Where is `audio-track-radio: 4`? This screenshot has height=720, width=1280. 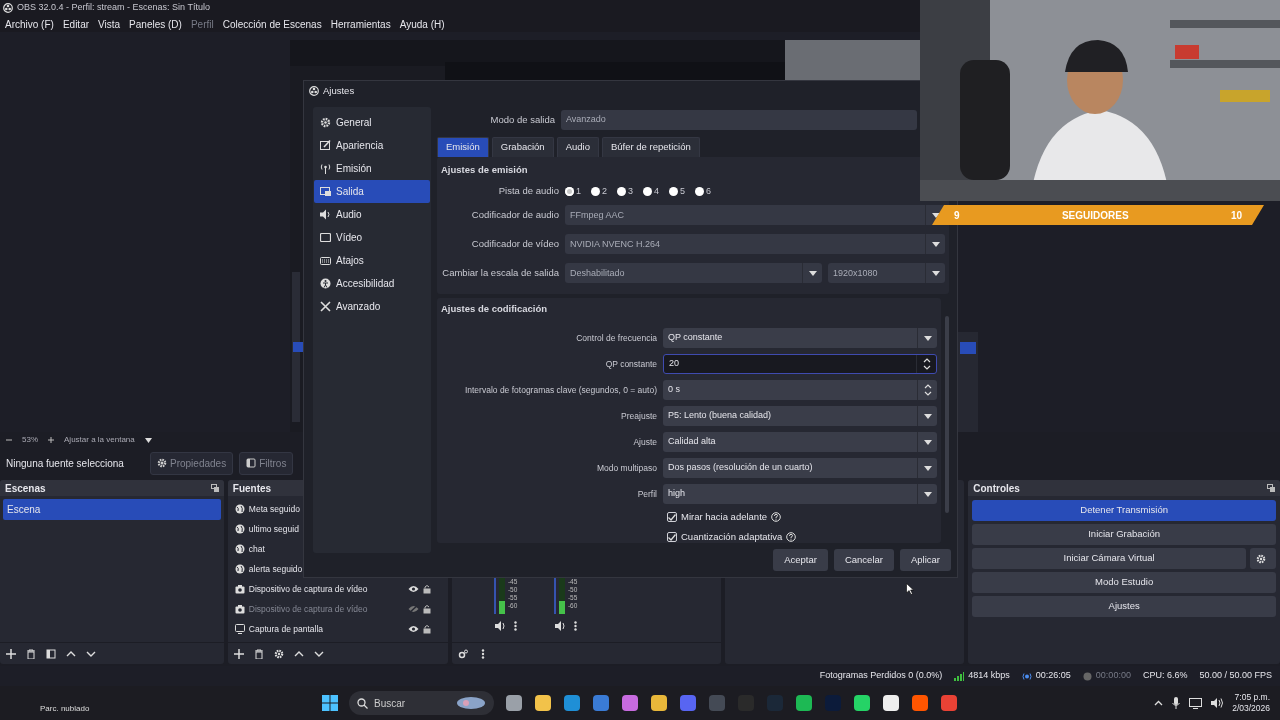 audio-track-radio: 4 is located at coordinates (651, 191).